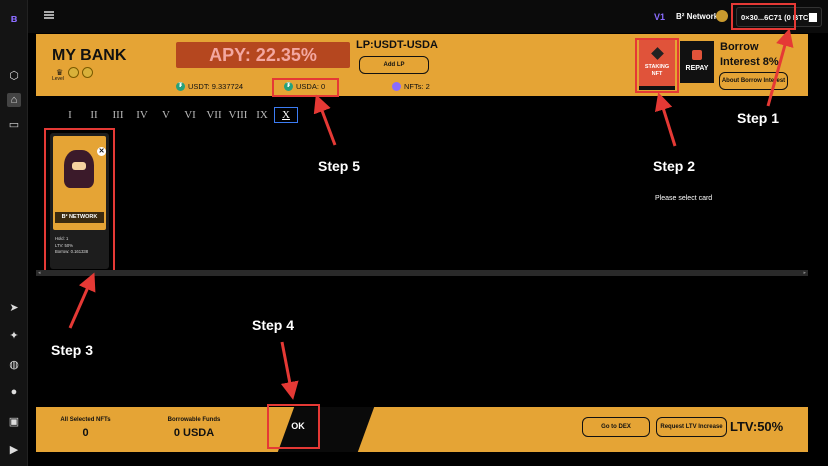  I want to click on network-selector: B² Network, so click(697, 16).